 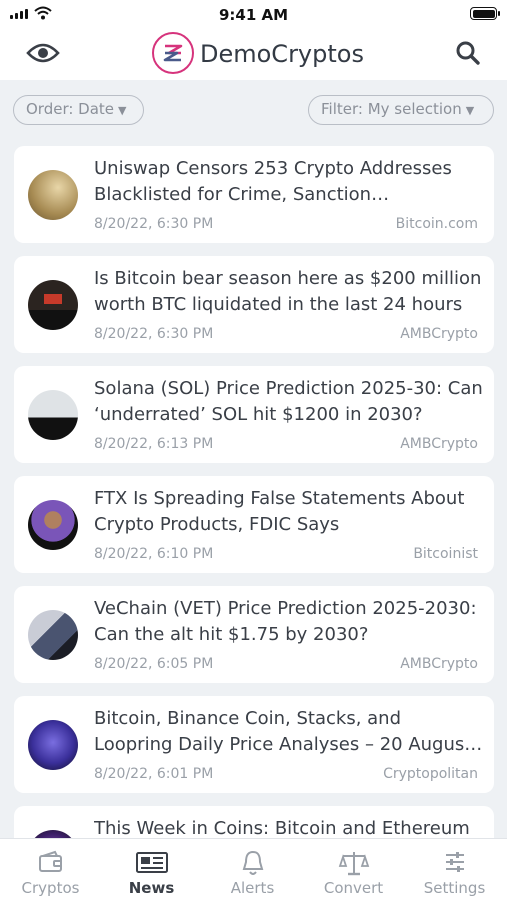 I want to click on tab-news: News, so click(x=151, y=869).